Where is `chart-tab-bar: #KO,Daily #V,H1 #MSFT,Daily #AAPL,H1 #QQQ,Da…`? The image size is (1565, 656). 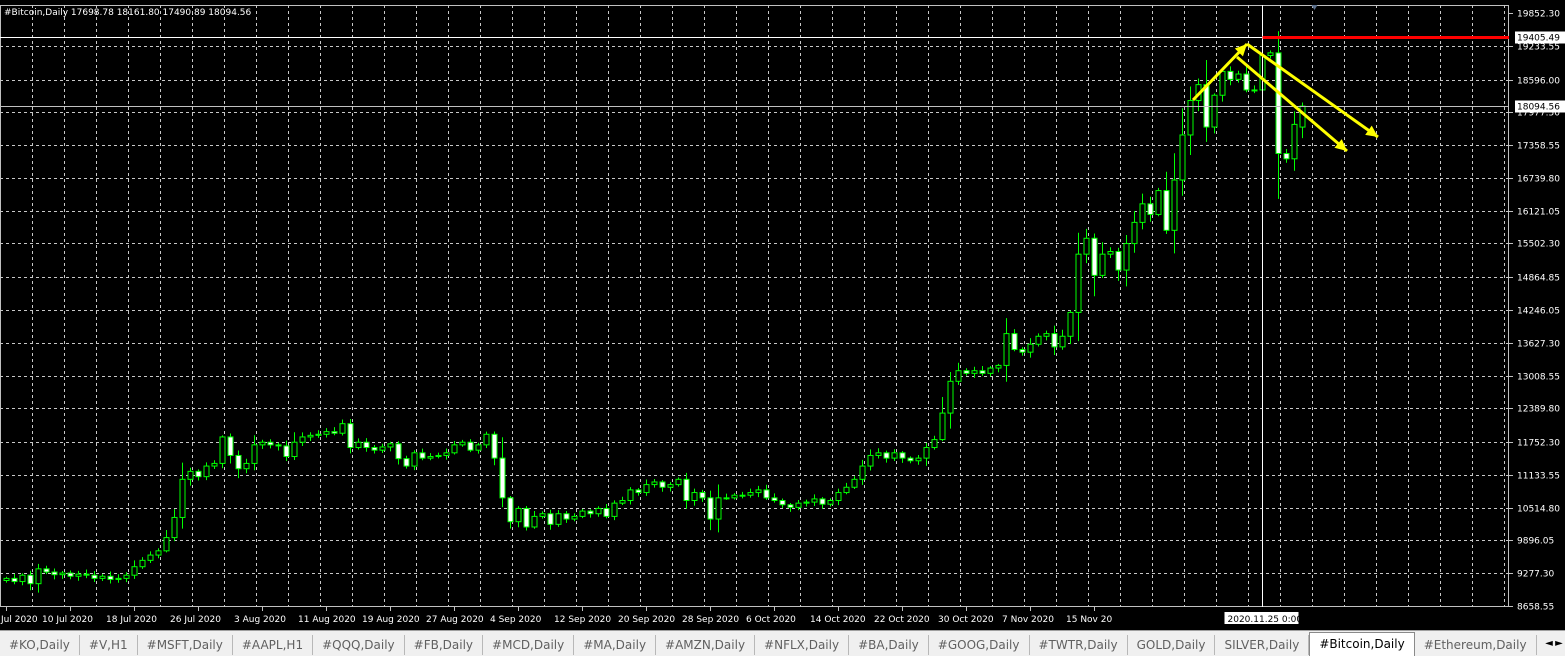 chart-tab-bar: #KO,Daily #V,H1 #MSFT,Daily #AAPL,H1 #QQQ,Da… is located at coordinates (782, 643).